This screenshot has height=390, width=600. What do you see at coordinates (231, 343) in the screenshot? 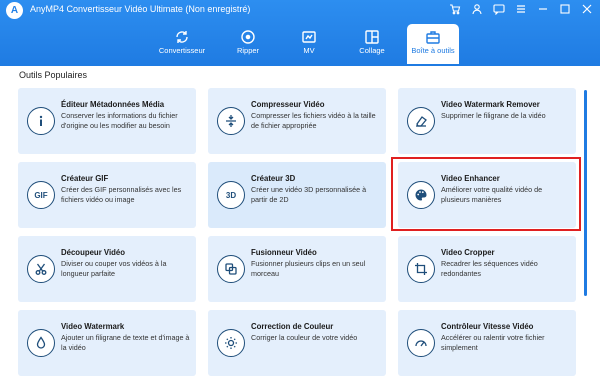
I see `sun-icon` at bounding box center [231, 343].